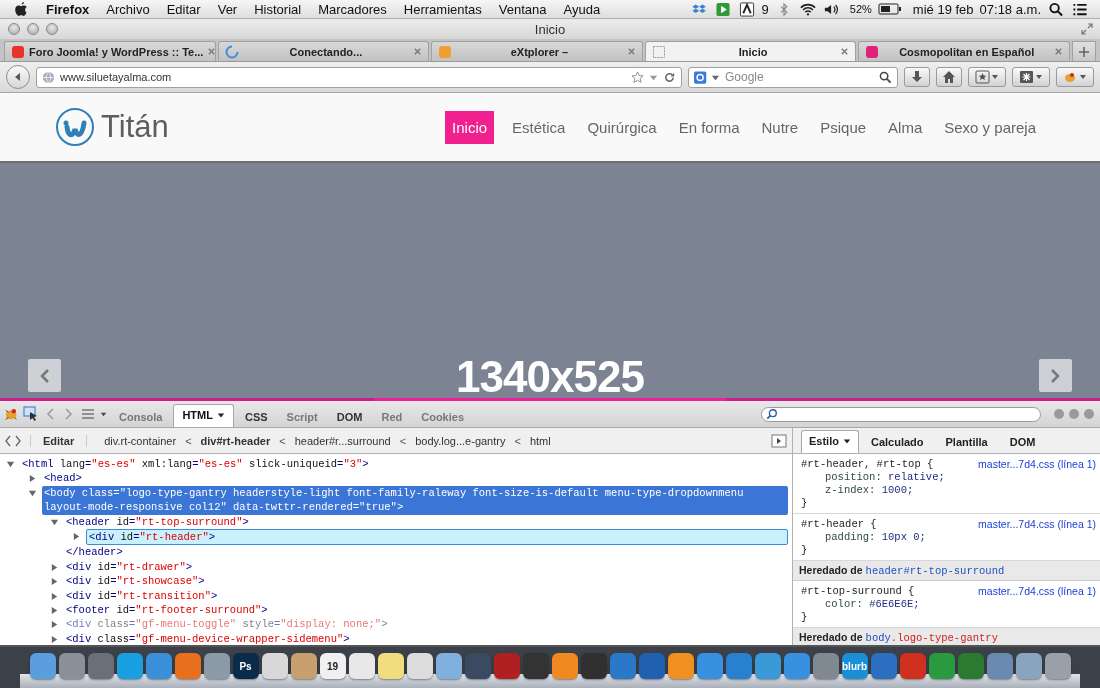 The image size is (1100, 688). Describe the element at coordinates (442, 9) in the screenshot. I see `menu-item: Herramientas` at that location.